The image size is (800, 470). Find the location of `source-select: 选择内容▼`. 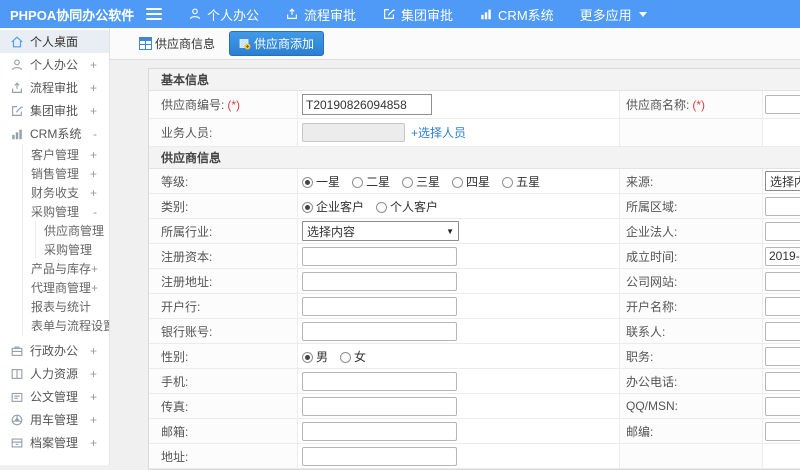

source-select: 选择内容▼ is located at coordinates (782, 181).